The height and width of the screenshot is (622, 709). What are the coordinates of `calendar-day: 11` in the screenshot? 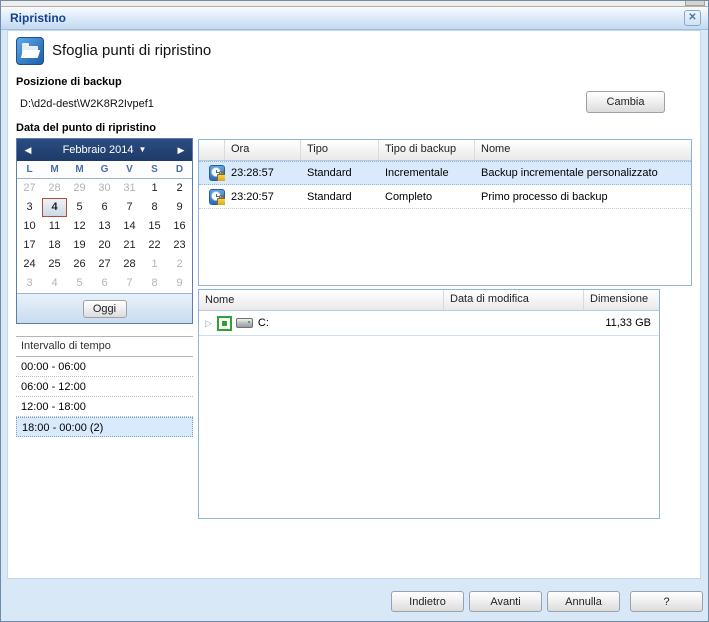 It's located at (54, 226).